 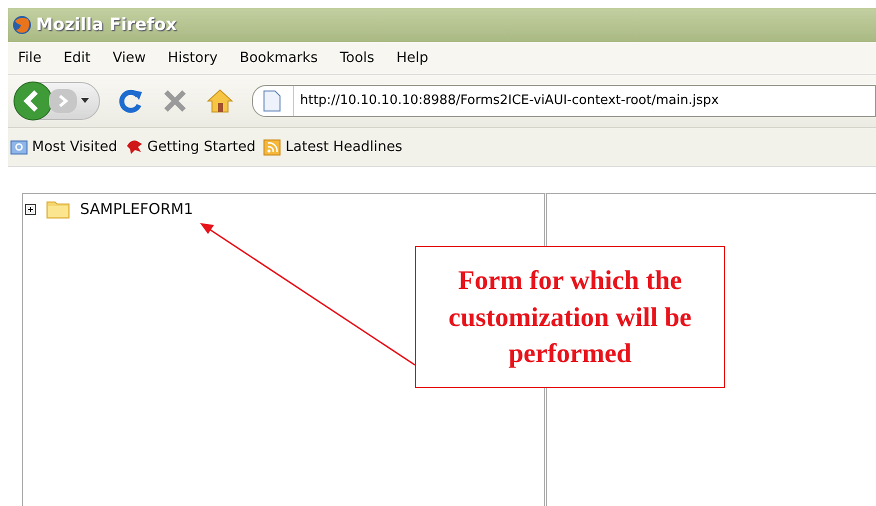 I want to click on creature-icon, so click(x=134, y=147).